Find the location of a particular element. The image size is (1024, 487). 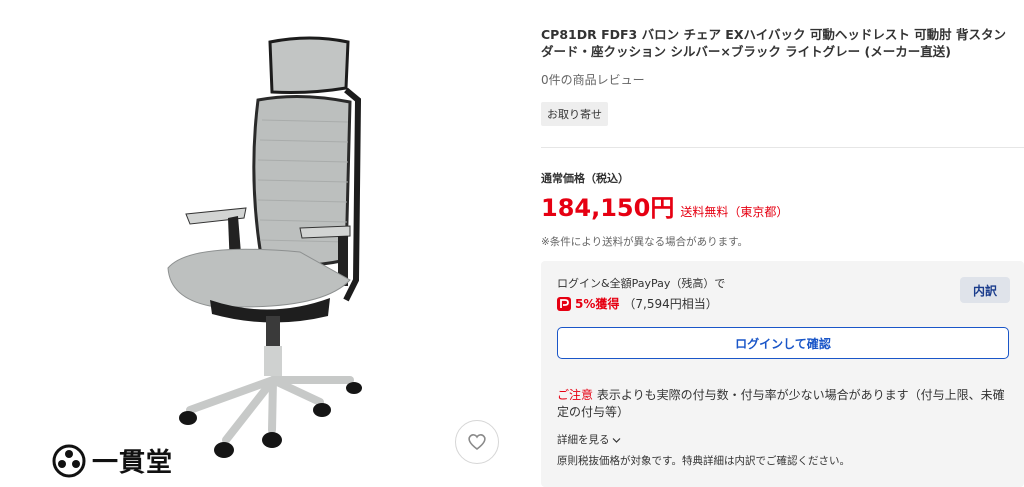

chevron-down-icon is located at coordinates (616, 440).